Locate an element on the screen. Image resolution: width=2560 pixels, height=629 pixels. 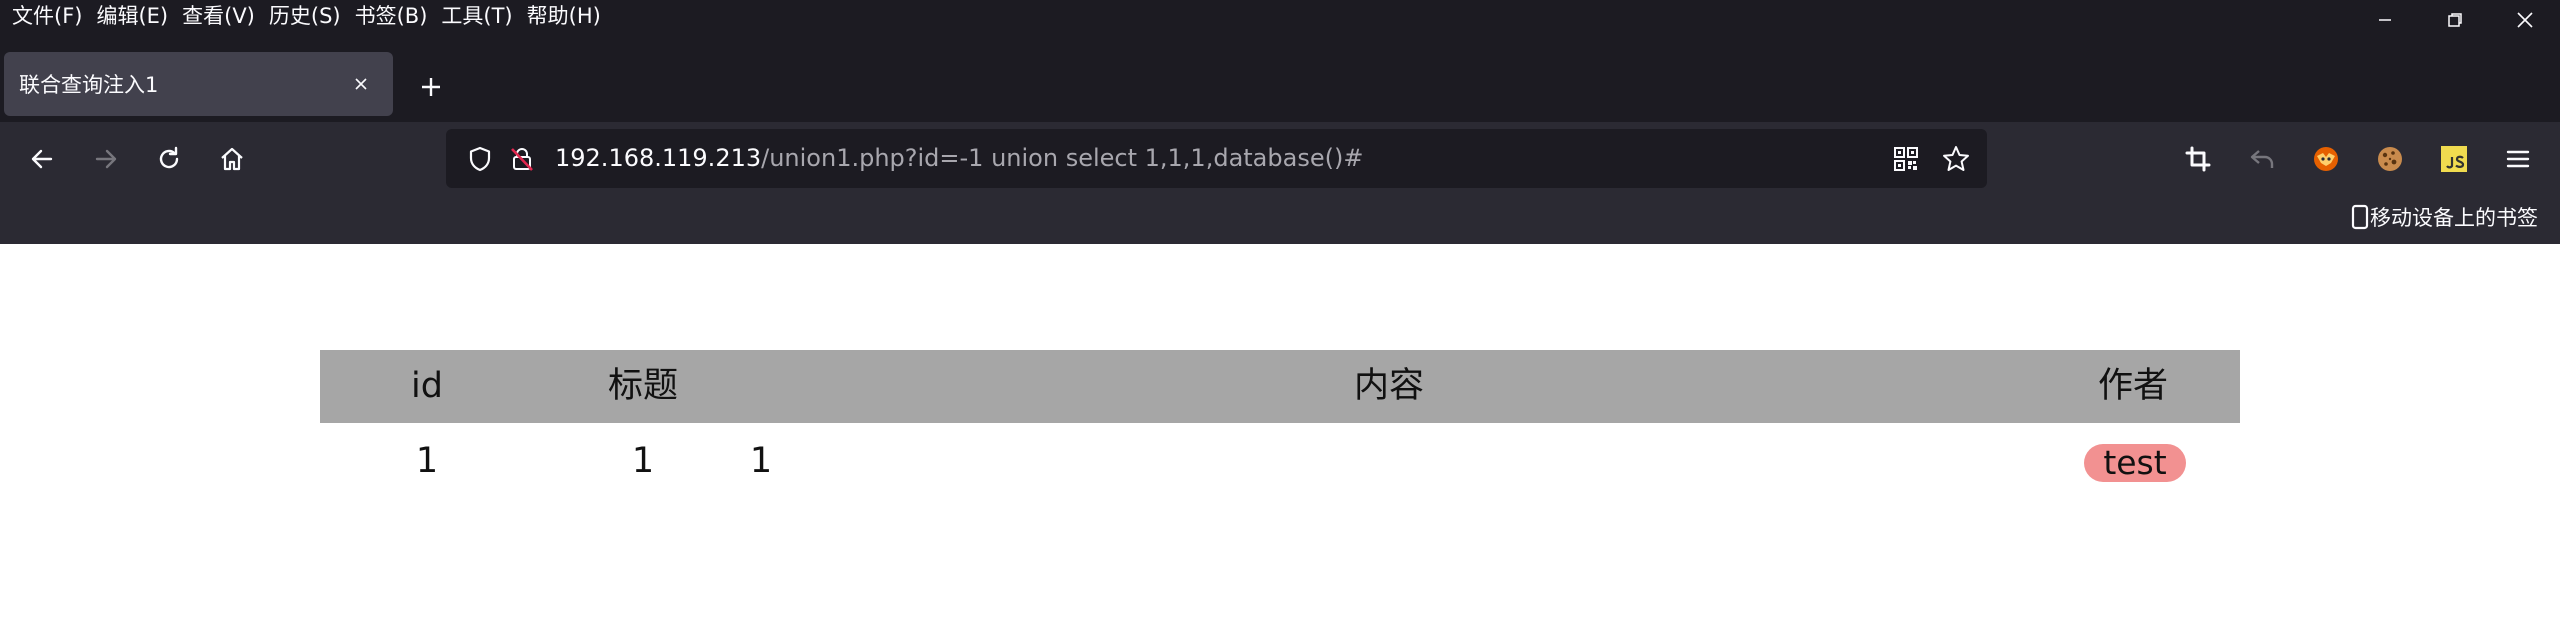
new-tab-button is located at coordinates (431, 87).